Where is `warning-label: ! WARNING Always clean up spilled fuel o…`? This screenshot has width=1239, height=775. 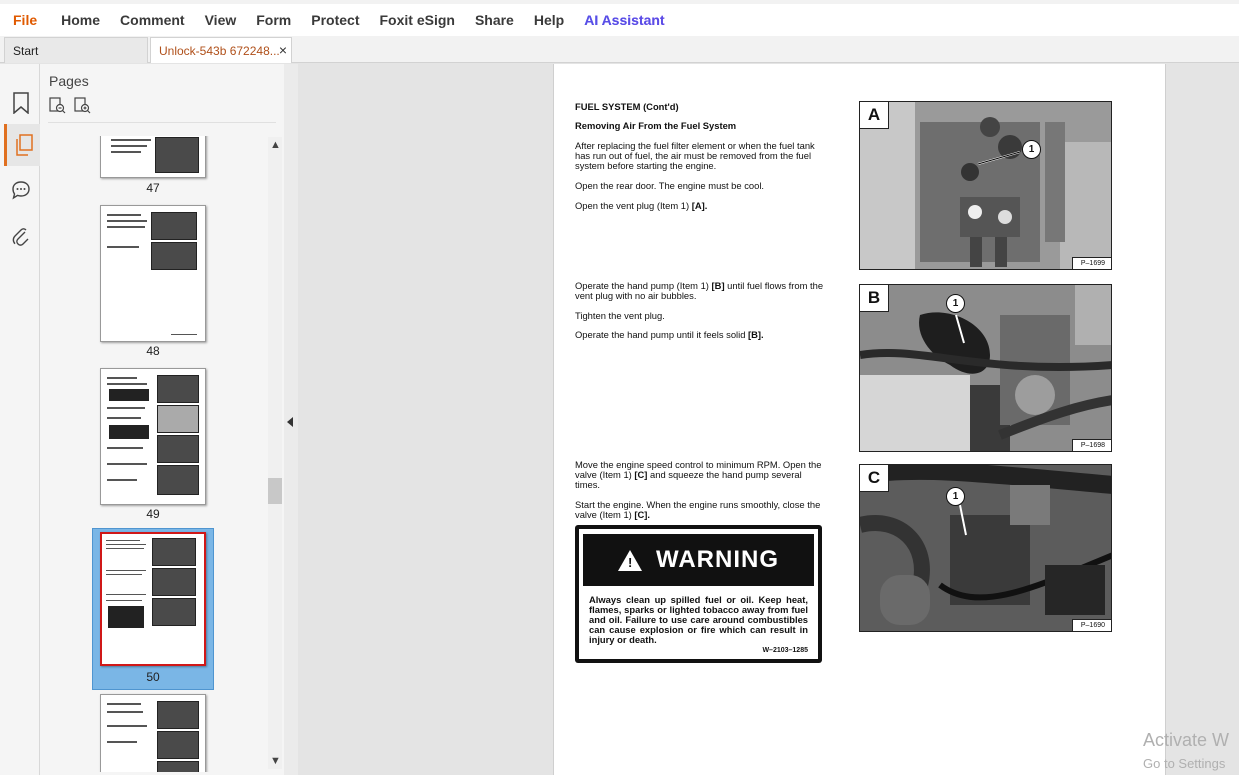 warning-label: ! WARNING Always clean up spilled fuel o… is located at coordinates (698, 594).